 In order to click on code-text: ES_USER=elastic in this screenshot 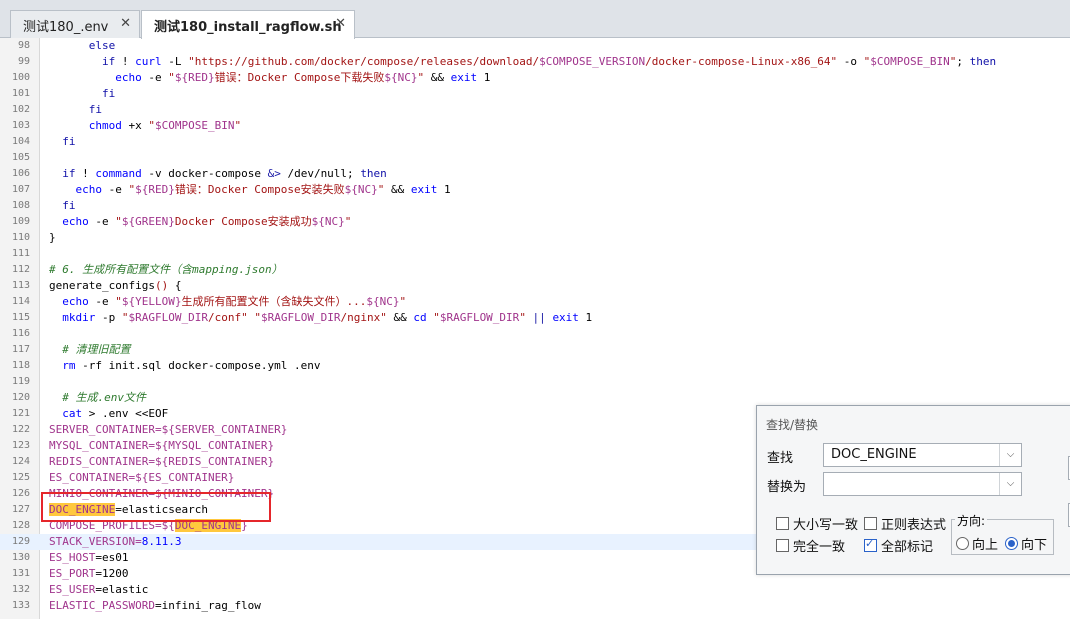, I will do `click(99, 589)`.